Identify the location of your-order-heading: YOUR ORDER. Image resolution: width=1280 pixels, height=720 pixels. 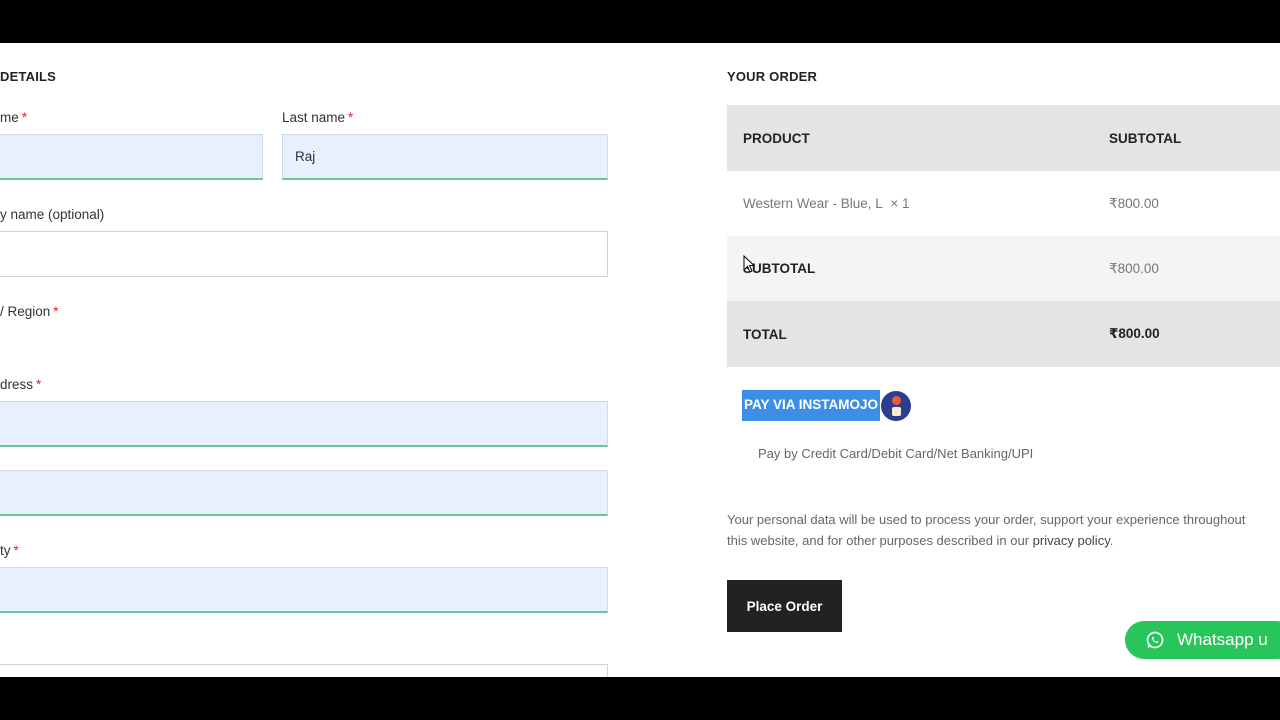
(772, 76).